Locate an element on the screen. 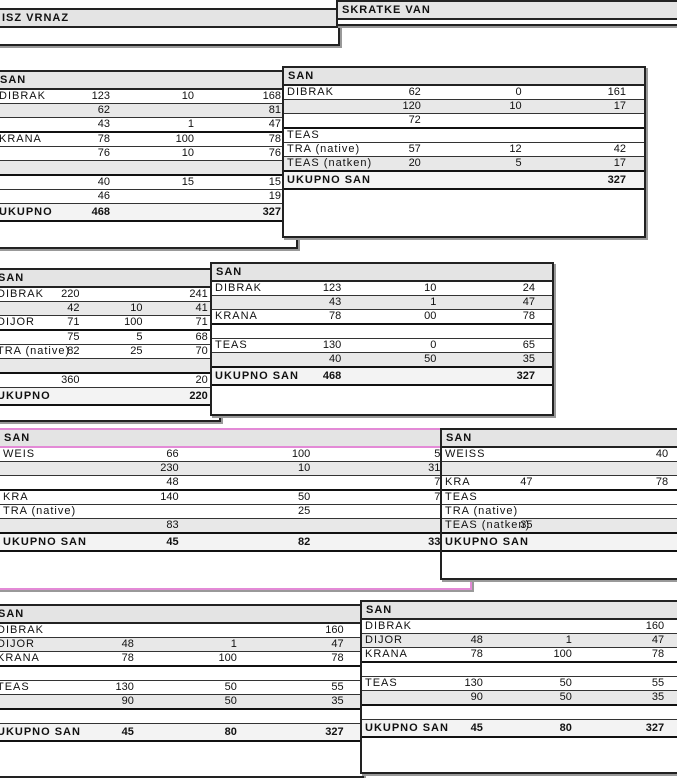 Image resolution: width=677 pixels, height=778 pixels. table-row: TEAS 130 0 65 is located at coordinates (382, 346).